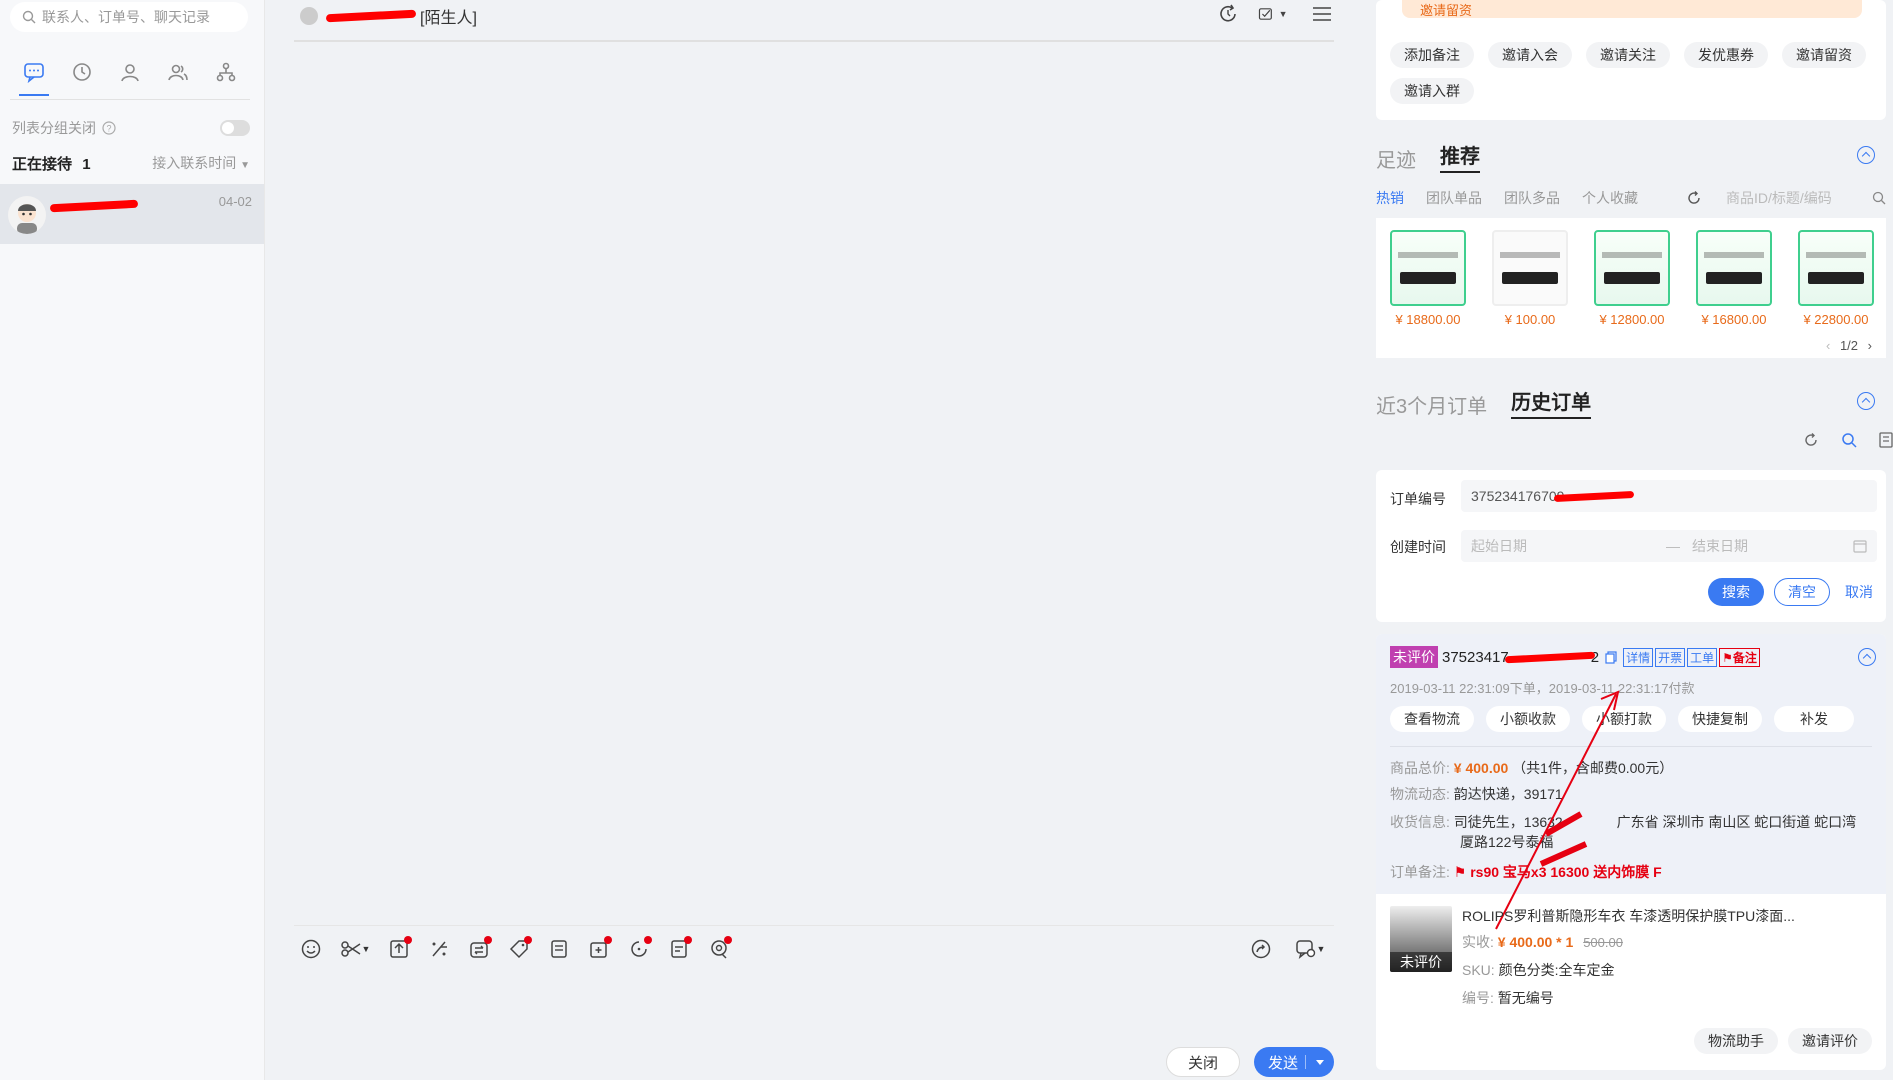 The image size is (1893, 1080). I want to click on order-no-input: 375234176709, so click(1669, 496).